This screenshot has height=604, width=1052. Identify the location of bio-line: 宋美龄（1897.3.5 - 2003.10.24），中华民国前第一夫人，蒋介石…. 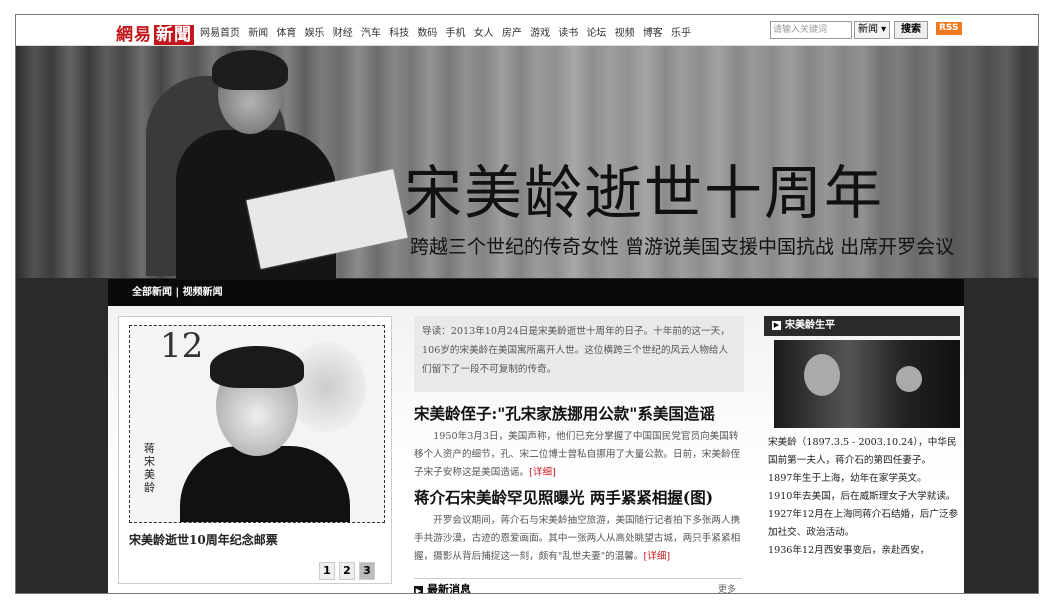
(862, 451).